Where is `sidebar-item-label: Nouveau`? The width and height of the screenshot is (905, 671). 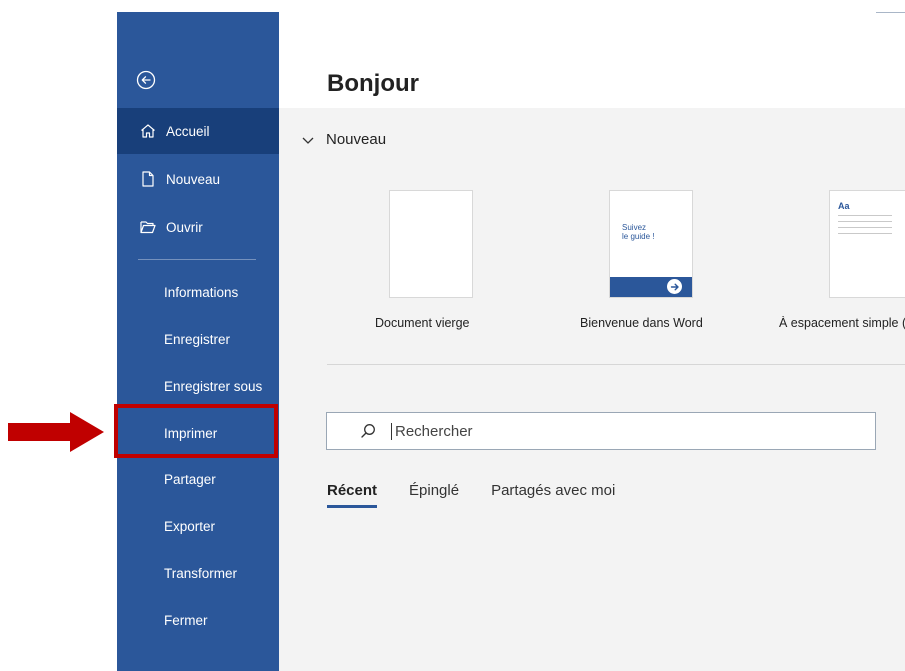
sidebar-item-label: Nouveau is located at coordinates (193, 179).